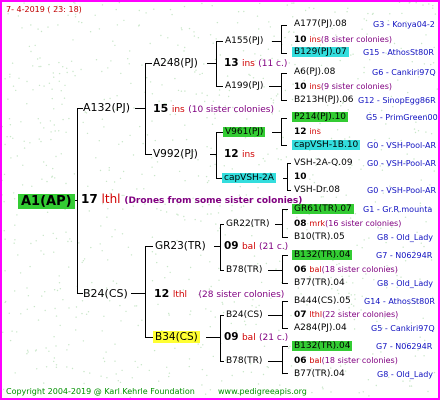  What do you see at coordinates (105, 293) in the screenshot?
I see `queen-b24: B24(CS)` at bounding box center [105, 293].